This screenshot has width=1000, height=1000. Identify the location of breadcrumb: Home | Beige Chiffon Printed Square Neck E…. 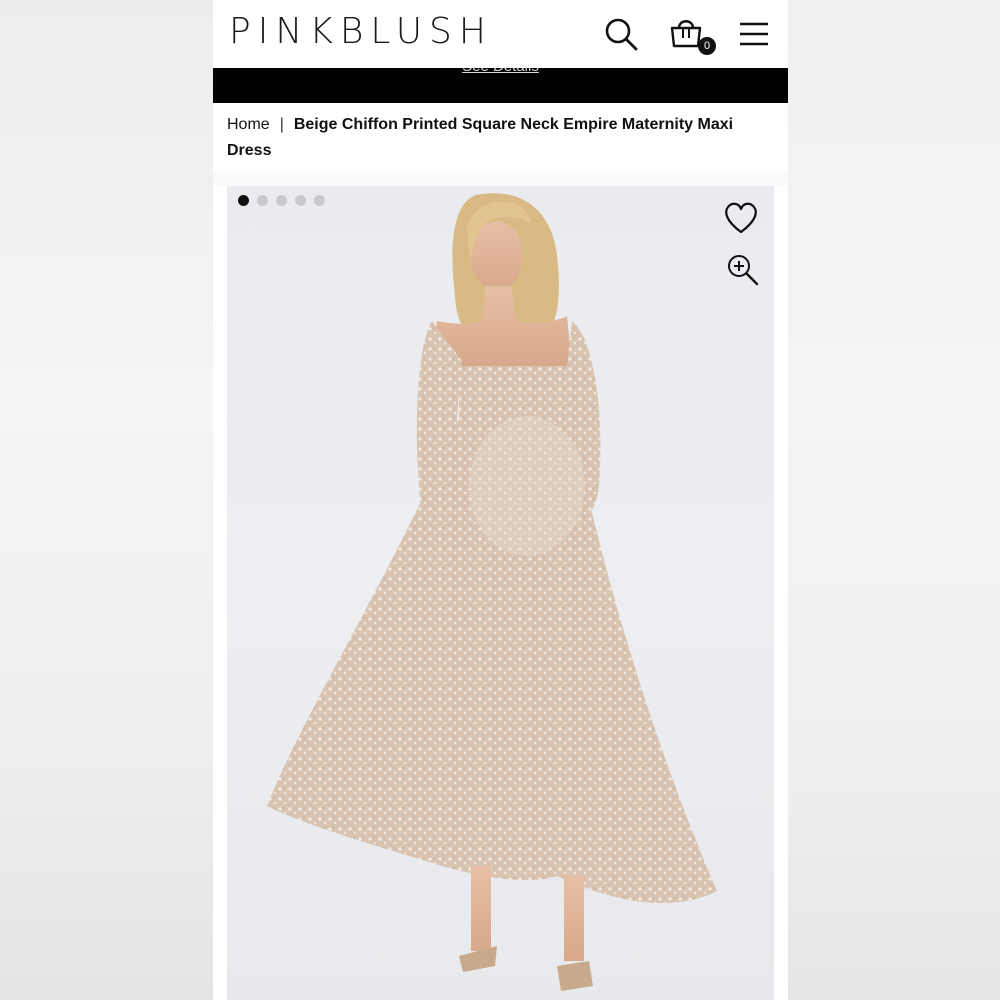
(497, 138).